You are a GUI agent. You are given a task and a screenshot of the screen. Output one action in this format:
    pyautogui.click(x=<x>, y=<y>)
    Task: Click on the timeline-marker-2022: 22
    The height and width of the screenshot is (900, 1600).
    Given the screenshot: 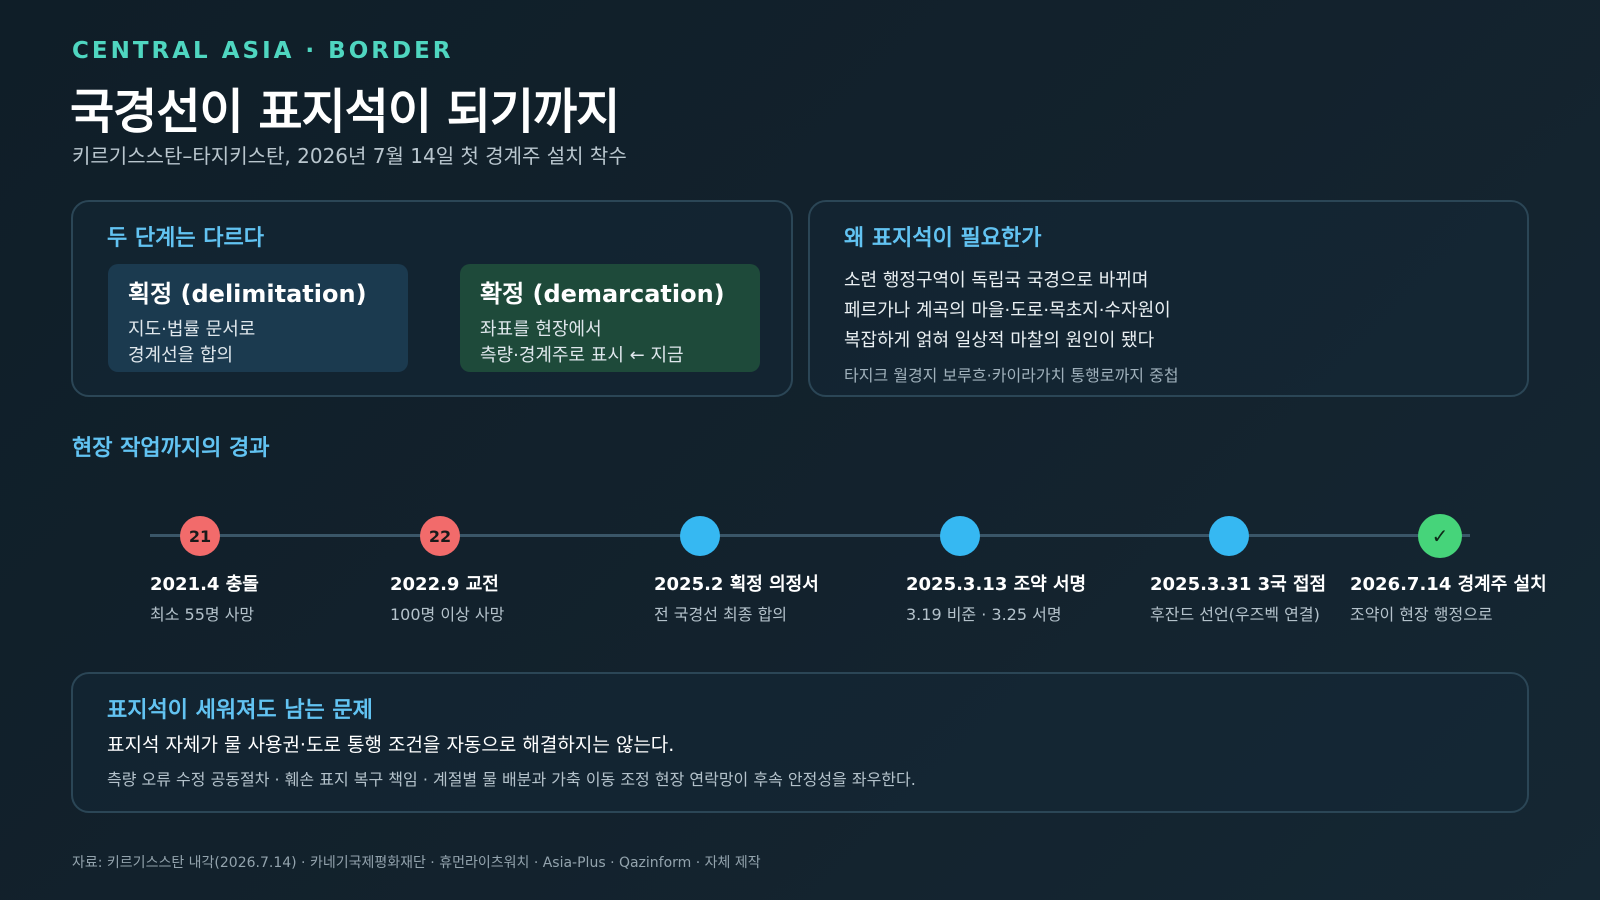 What is the action you would take?
    pyautogui.click(x=440, y=536)
    